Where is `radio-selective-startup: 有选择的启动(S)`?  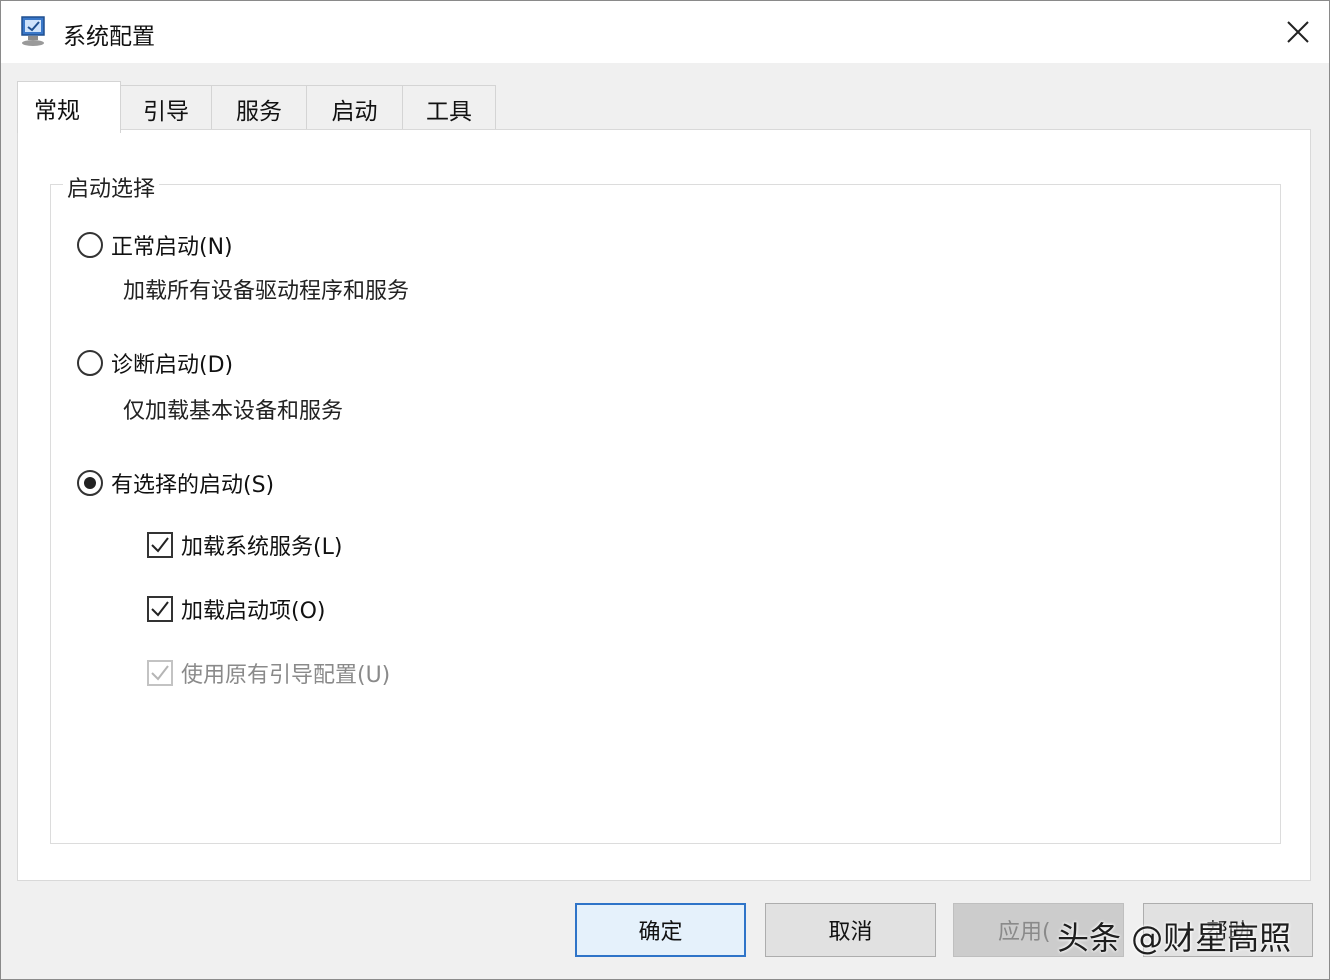
radio-selective-startup: 有选择的启动(S) is located at coordinates (175, 483).